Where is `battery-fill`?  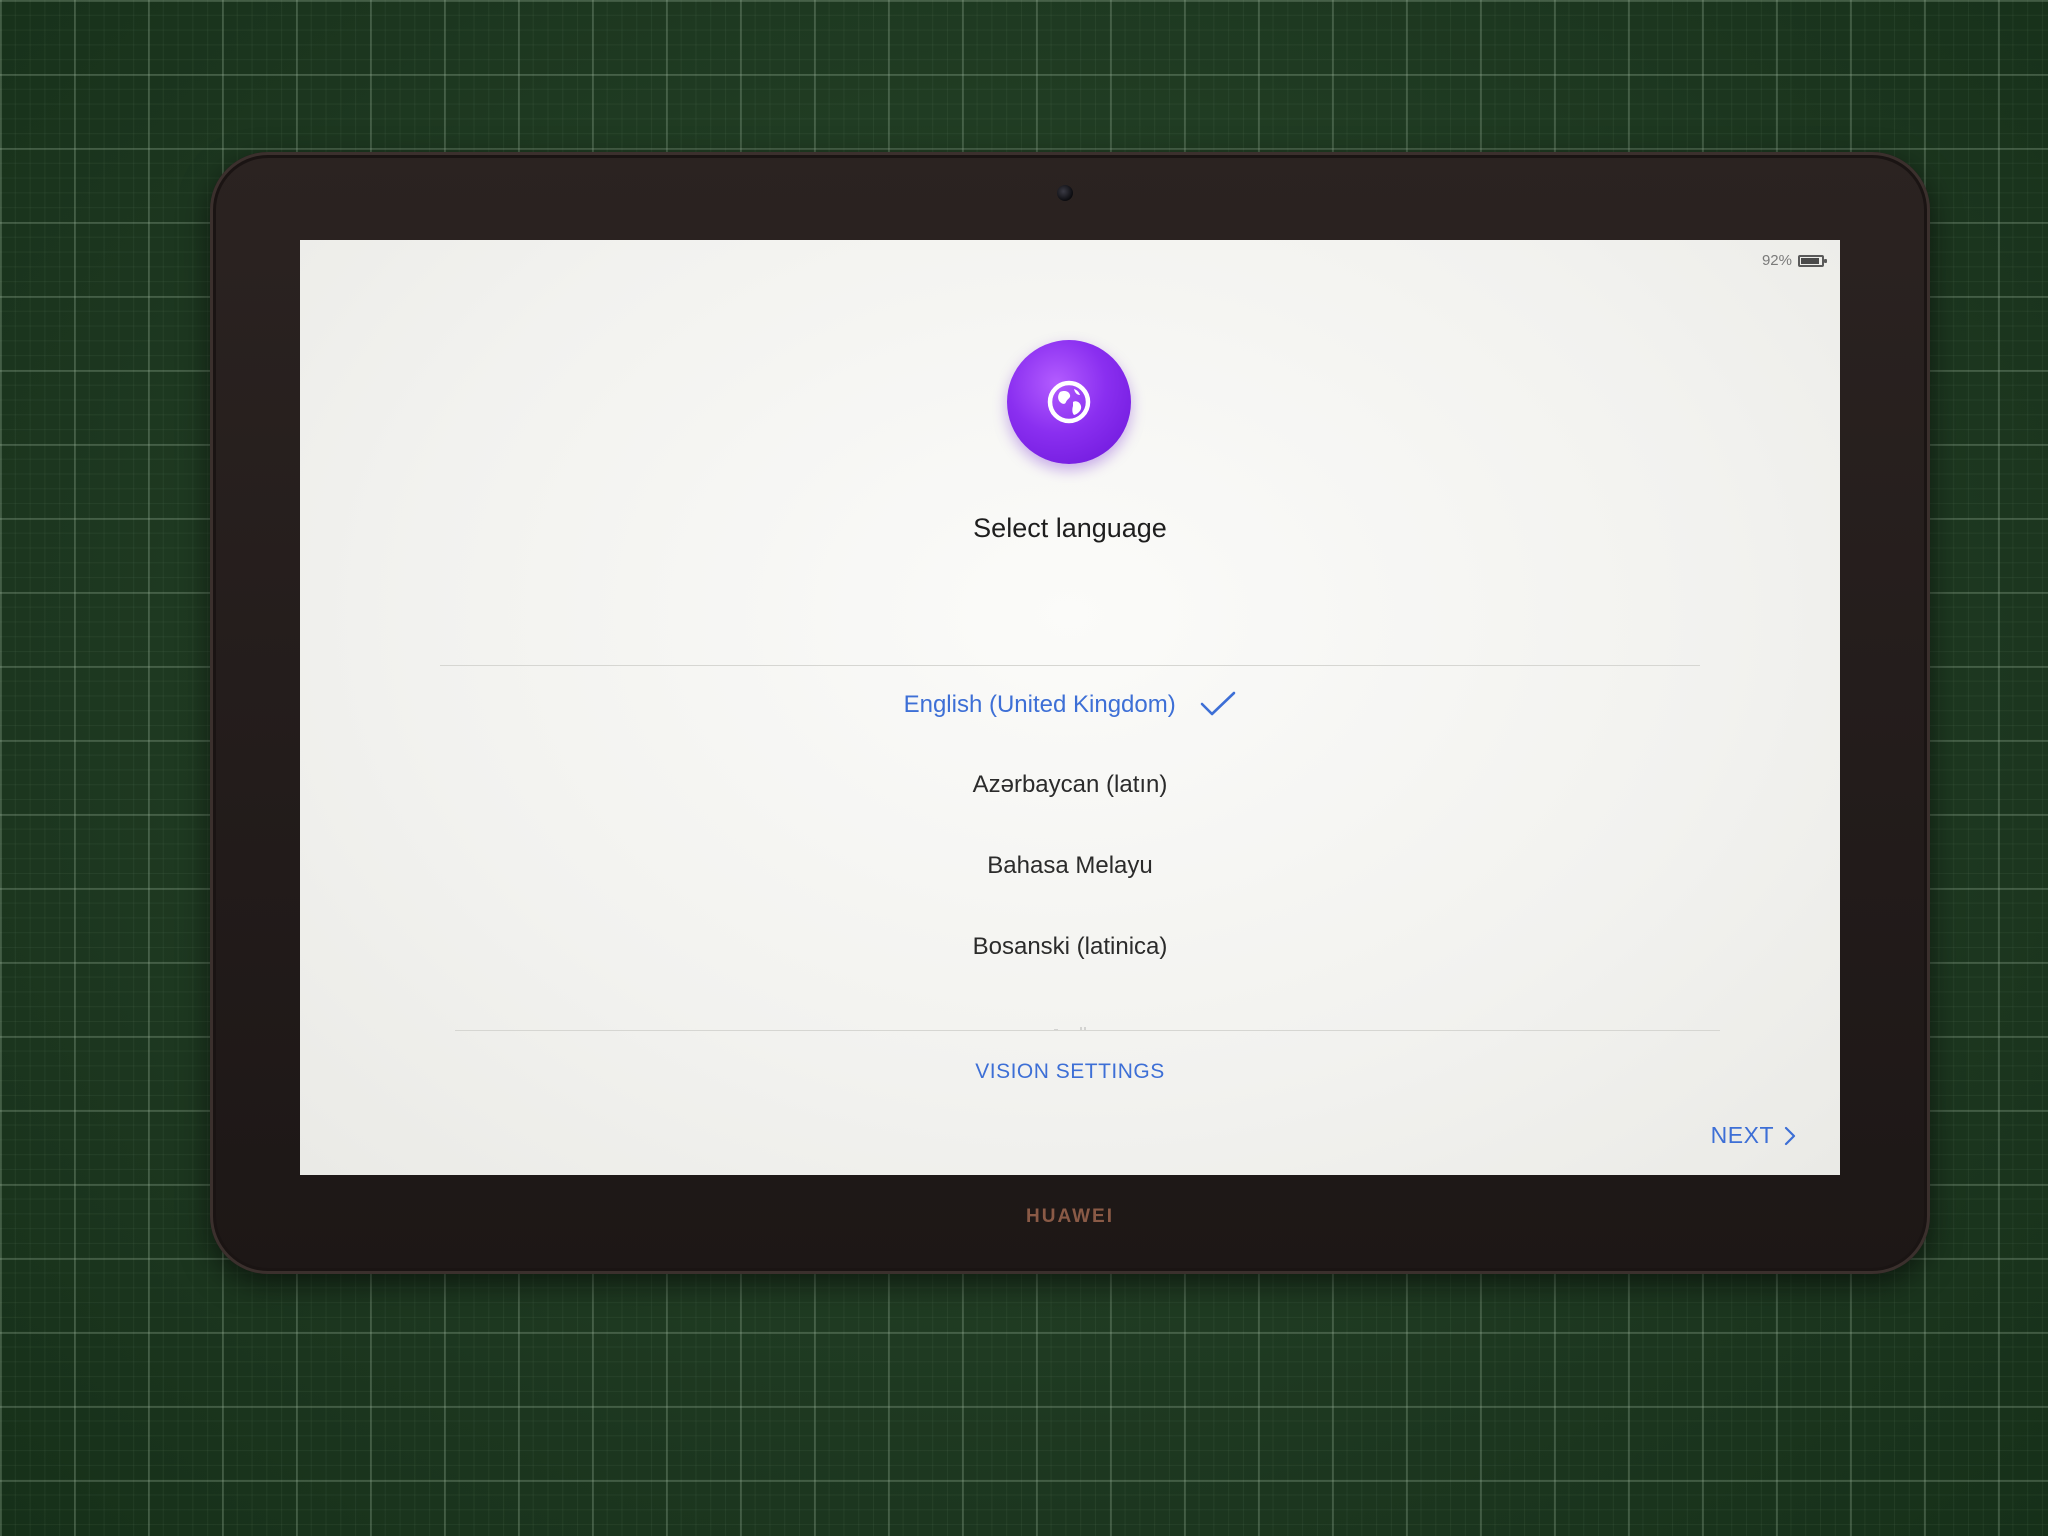 battery-fill is located at coordinates (1810, 260).